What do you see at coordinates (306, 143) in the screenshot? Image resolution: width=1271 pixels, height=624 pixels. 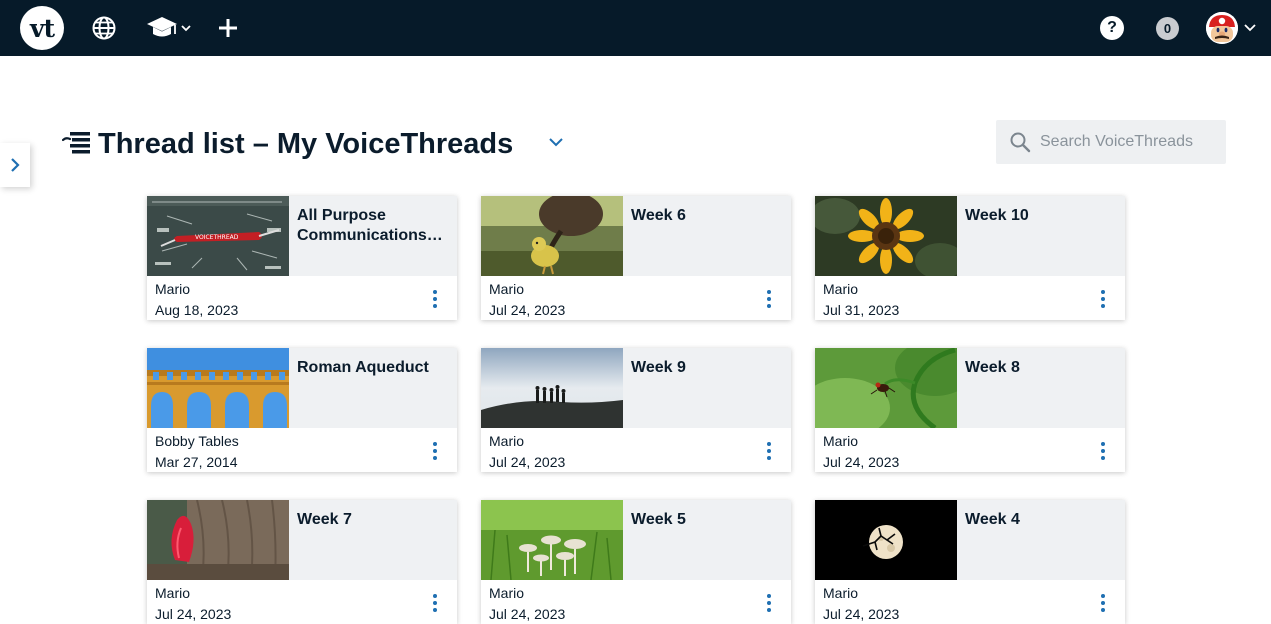 I see `page-title: Thread list – My VoiceThreads` at bounding box center [306, 143].